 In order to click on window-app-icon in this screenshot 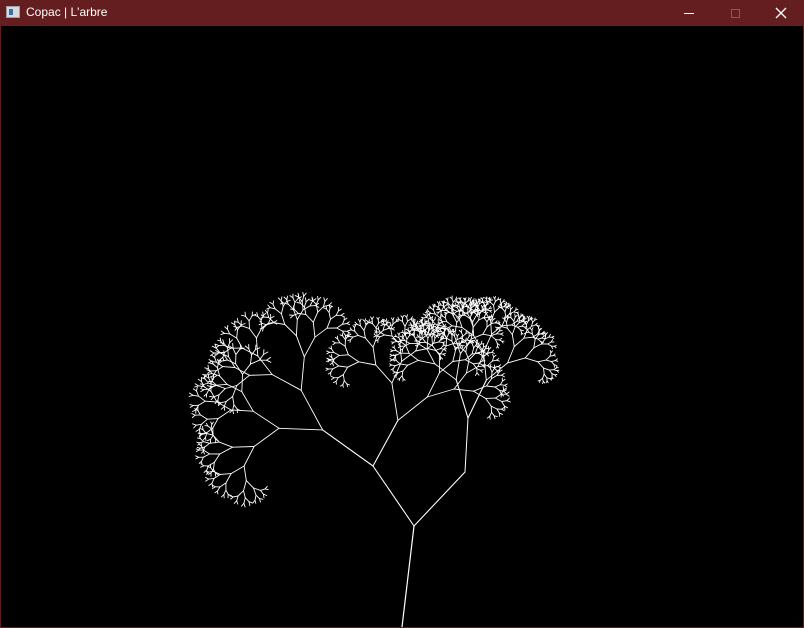, I will do `click(13, 12)`.